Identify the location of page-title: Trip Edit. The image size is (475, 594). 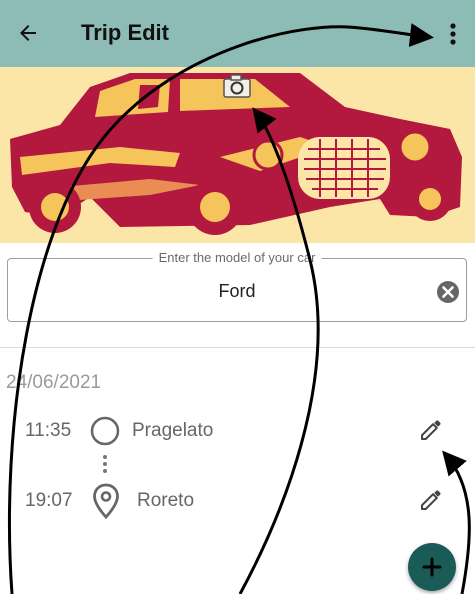
(125, 32).